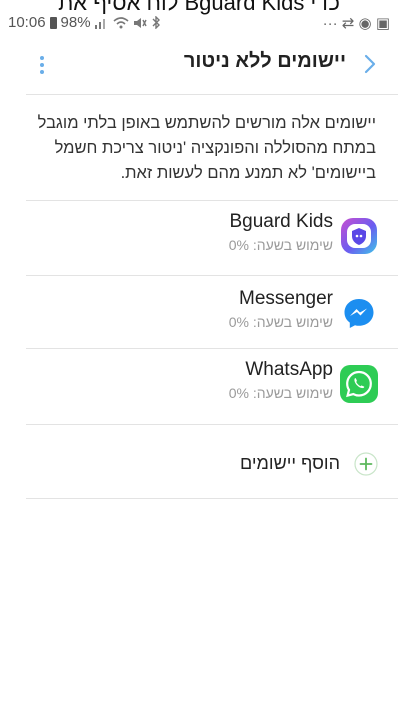  What do you see at coordinates (27, 22) in the screenshot?
I see `status-time: 10:06` at bounding box center [27, 22].